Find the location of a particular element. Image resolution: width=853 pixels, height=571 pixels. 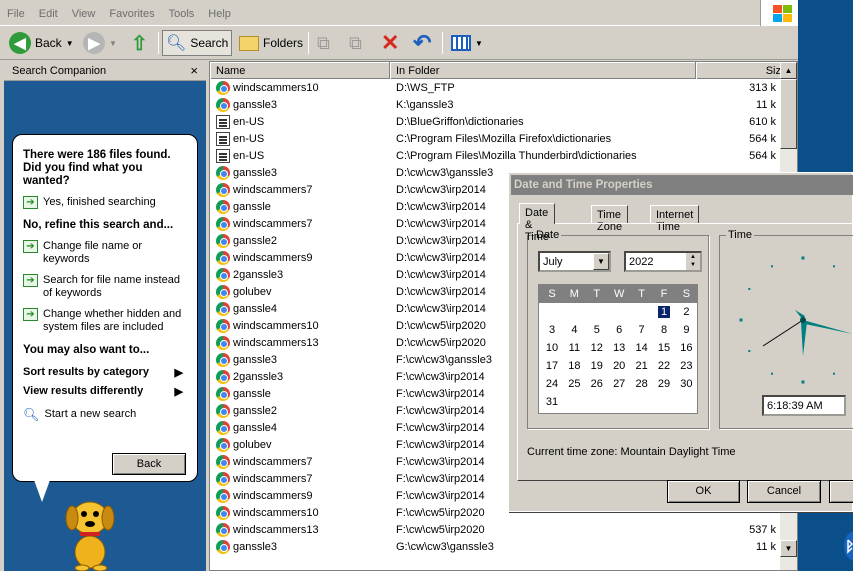

calendar-day: 10 is located at coordinates (552, 348).